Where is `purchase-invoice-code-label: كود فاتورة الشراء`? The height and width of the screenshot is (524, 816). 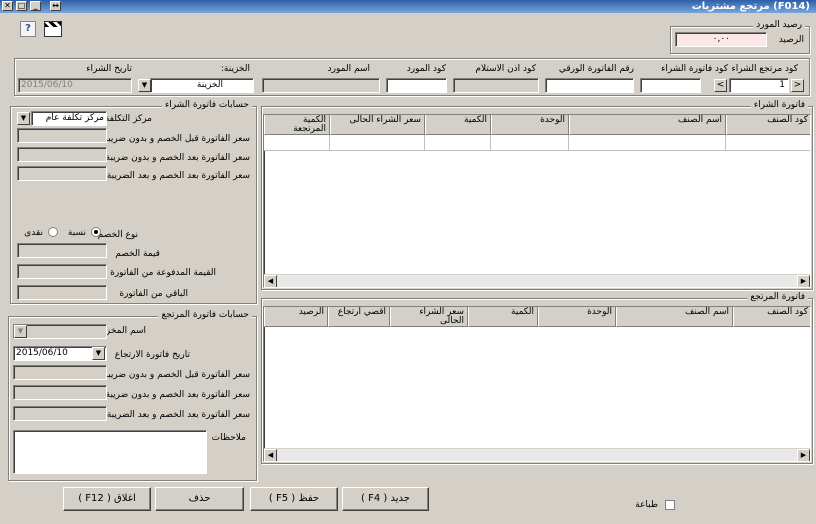
purchase-invoice-code-label: كود فاتورة الشراء is located at coordinates (694, 69).